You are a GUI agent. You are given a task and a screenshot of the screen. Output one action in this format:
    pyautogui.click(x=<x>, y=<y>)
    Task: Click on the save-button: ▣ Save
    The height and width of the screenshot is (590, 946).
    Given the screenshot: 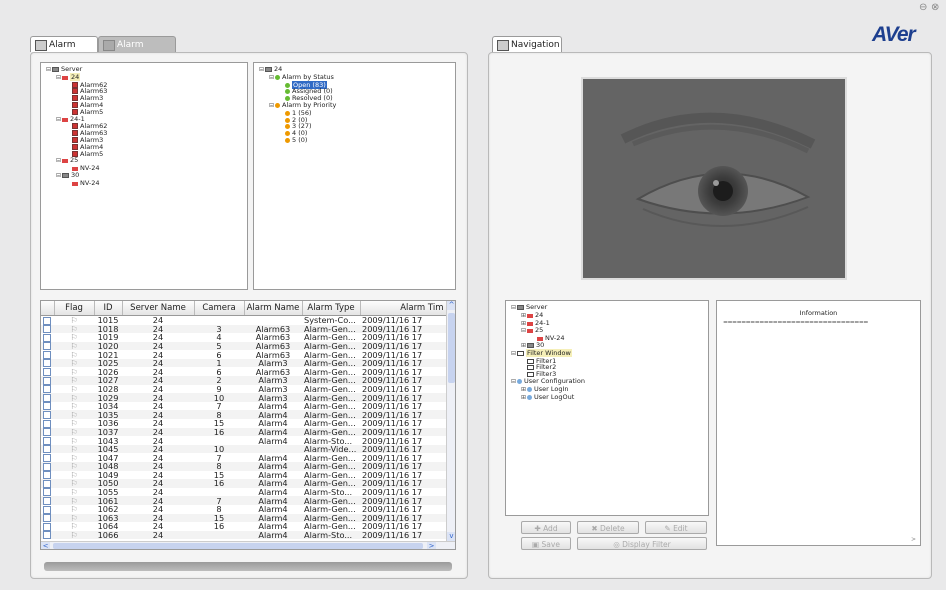 What is the action you would take?
    pyautogui.click(x=546, y=543)
    